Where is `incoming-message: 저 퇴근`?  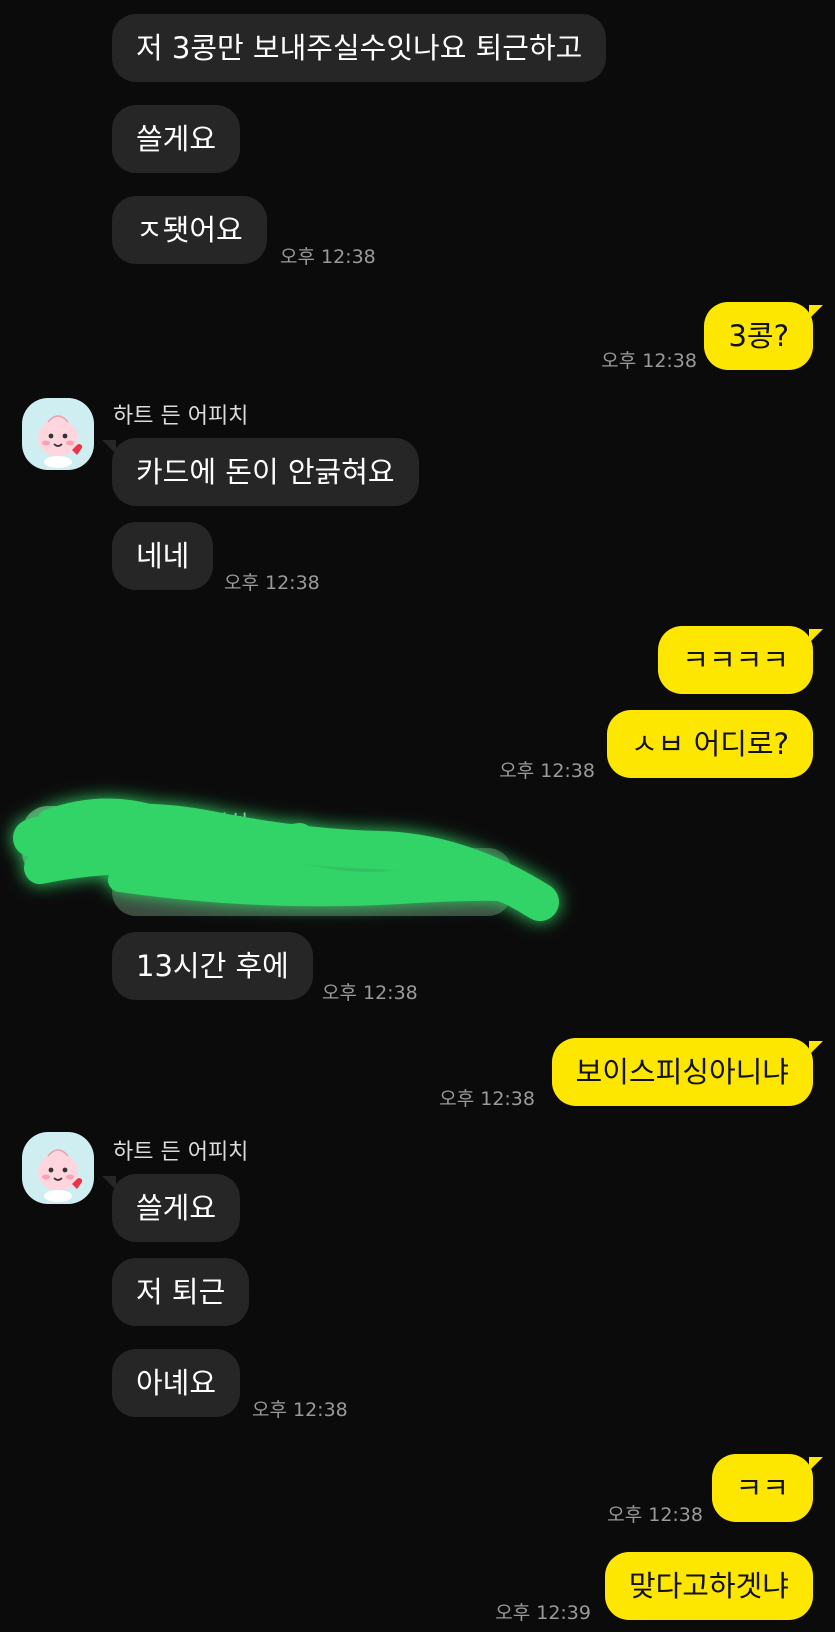
incoming-message: 저 퇴근 is located at coordinates (181, 1292).